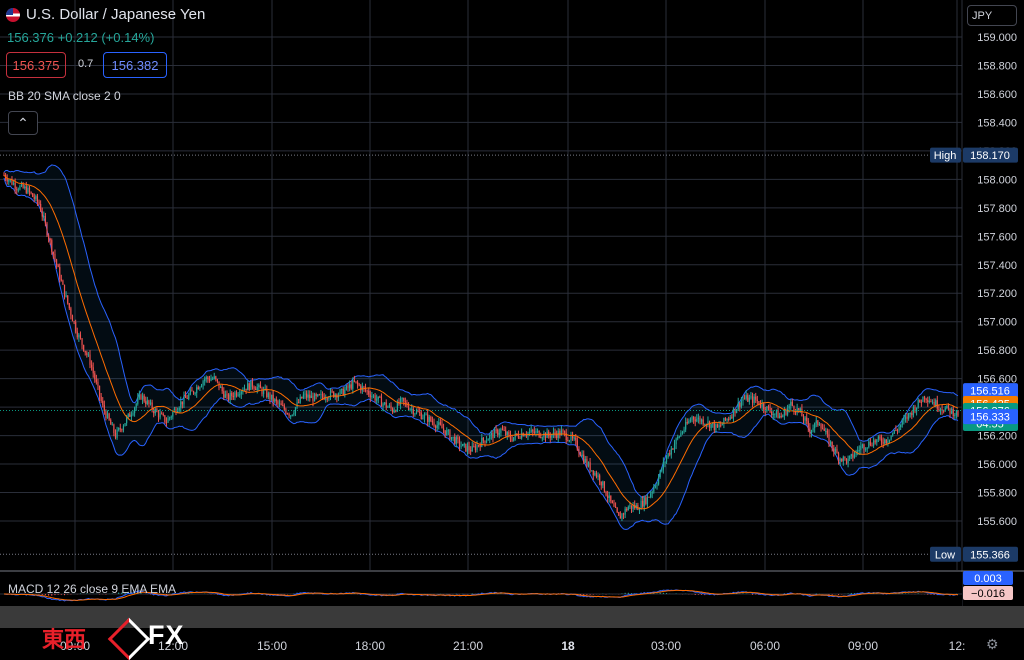 This screenshot has height=660, width=1024. Describe the element at coordinates (997, 180) in the screenshot. I see `y-tick-label: 158.000` at that location.